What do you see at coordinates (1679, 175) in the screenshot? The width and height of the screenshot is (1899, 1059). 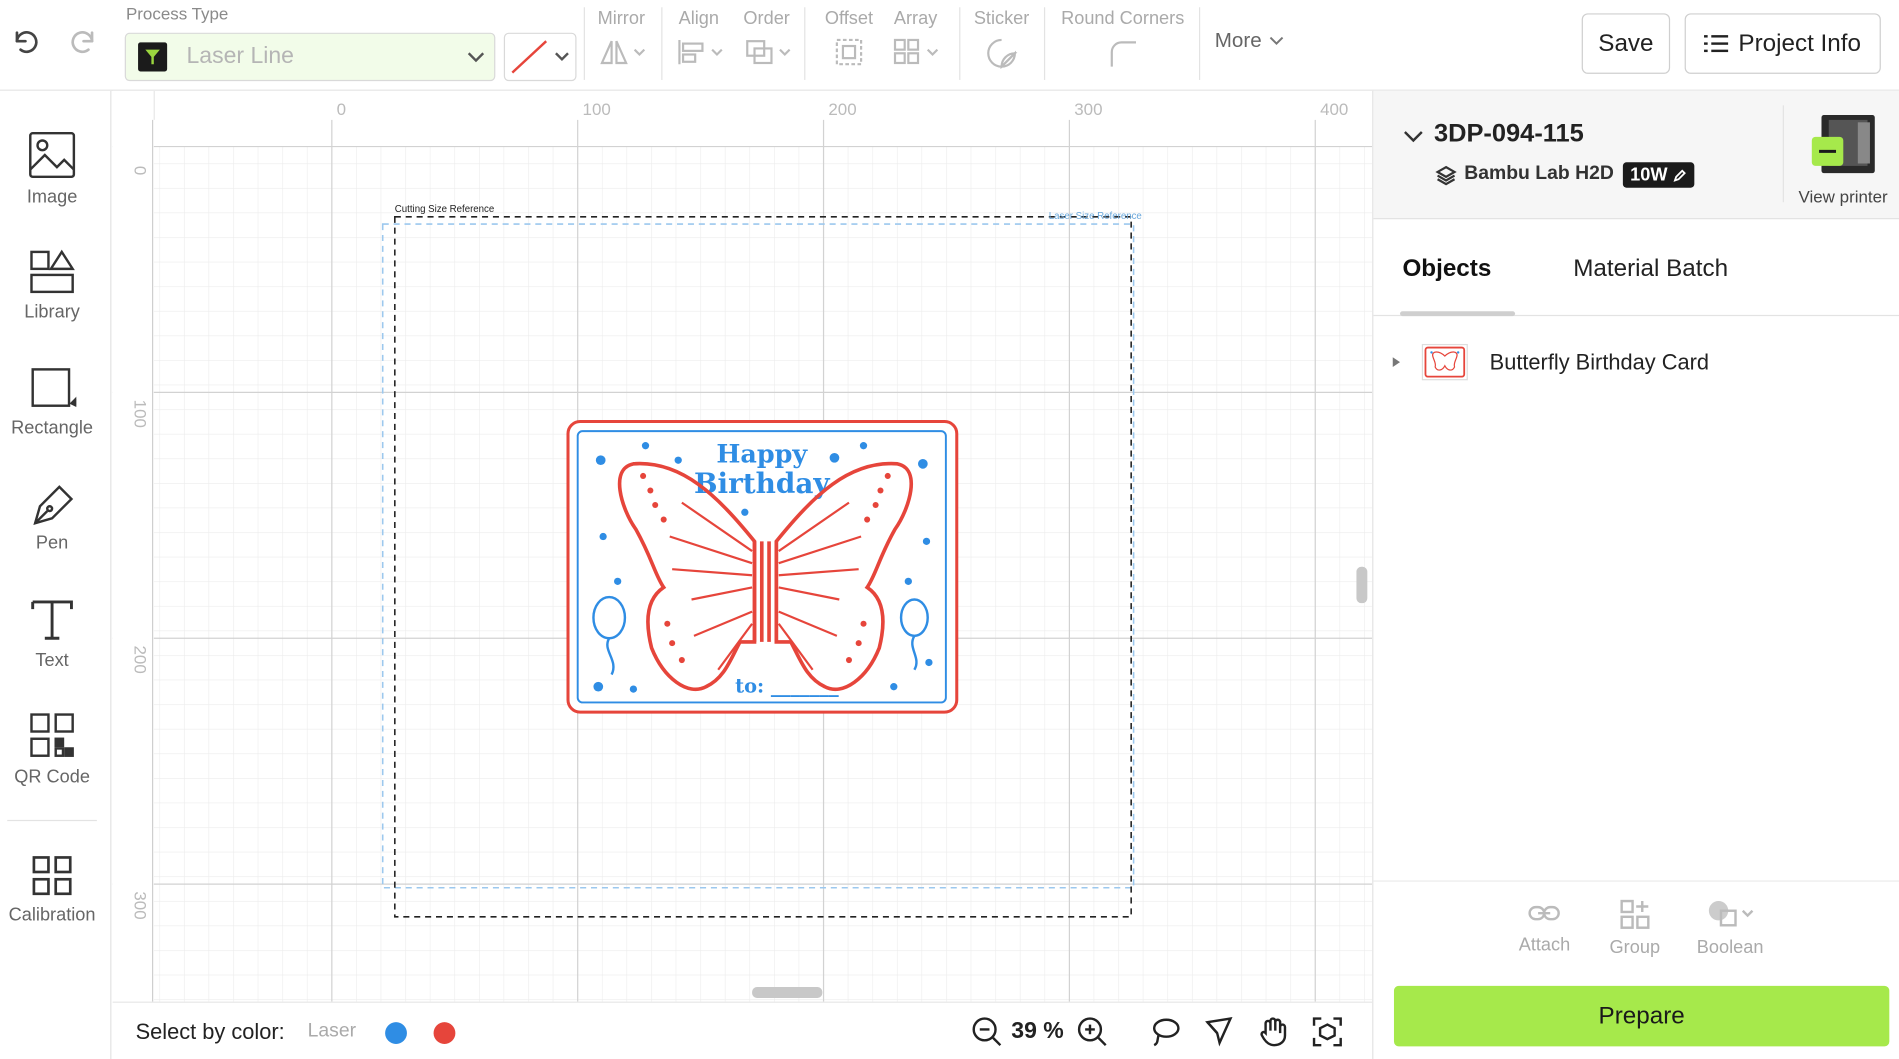 I see `edit-icon` at bounding box center [1679, 175].